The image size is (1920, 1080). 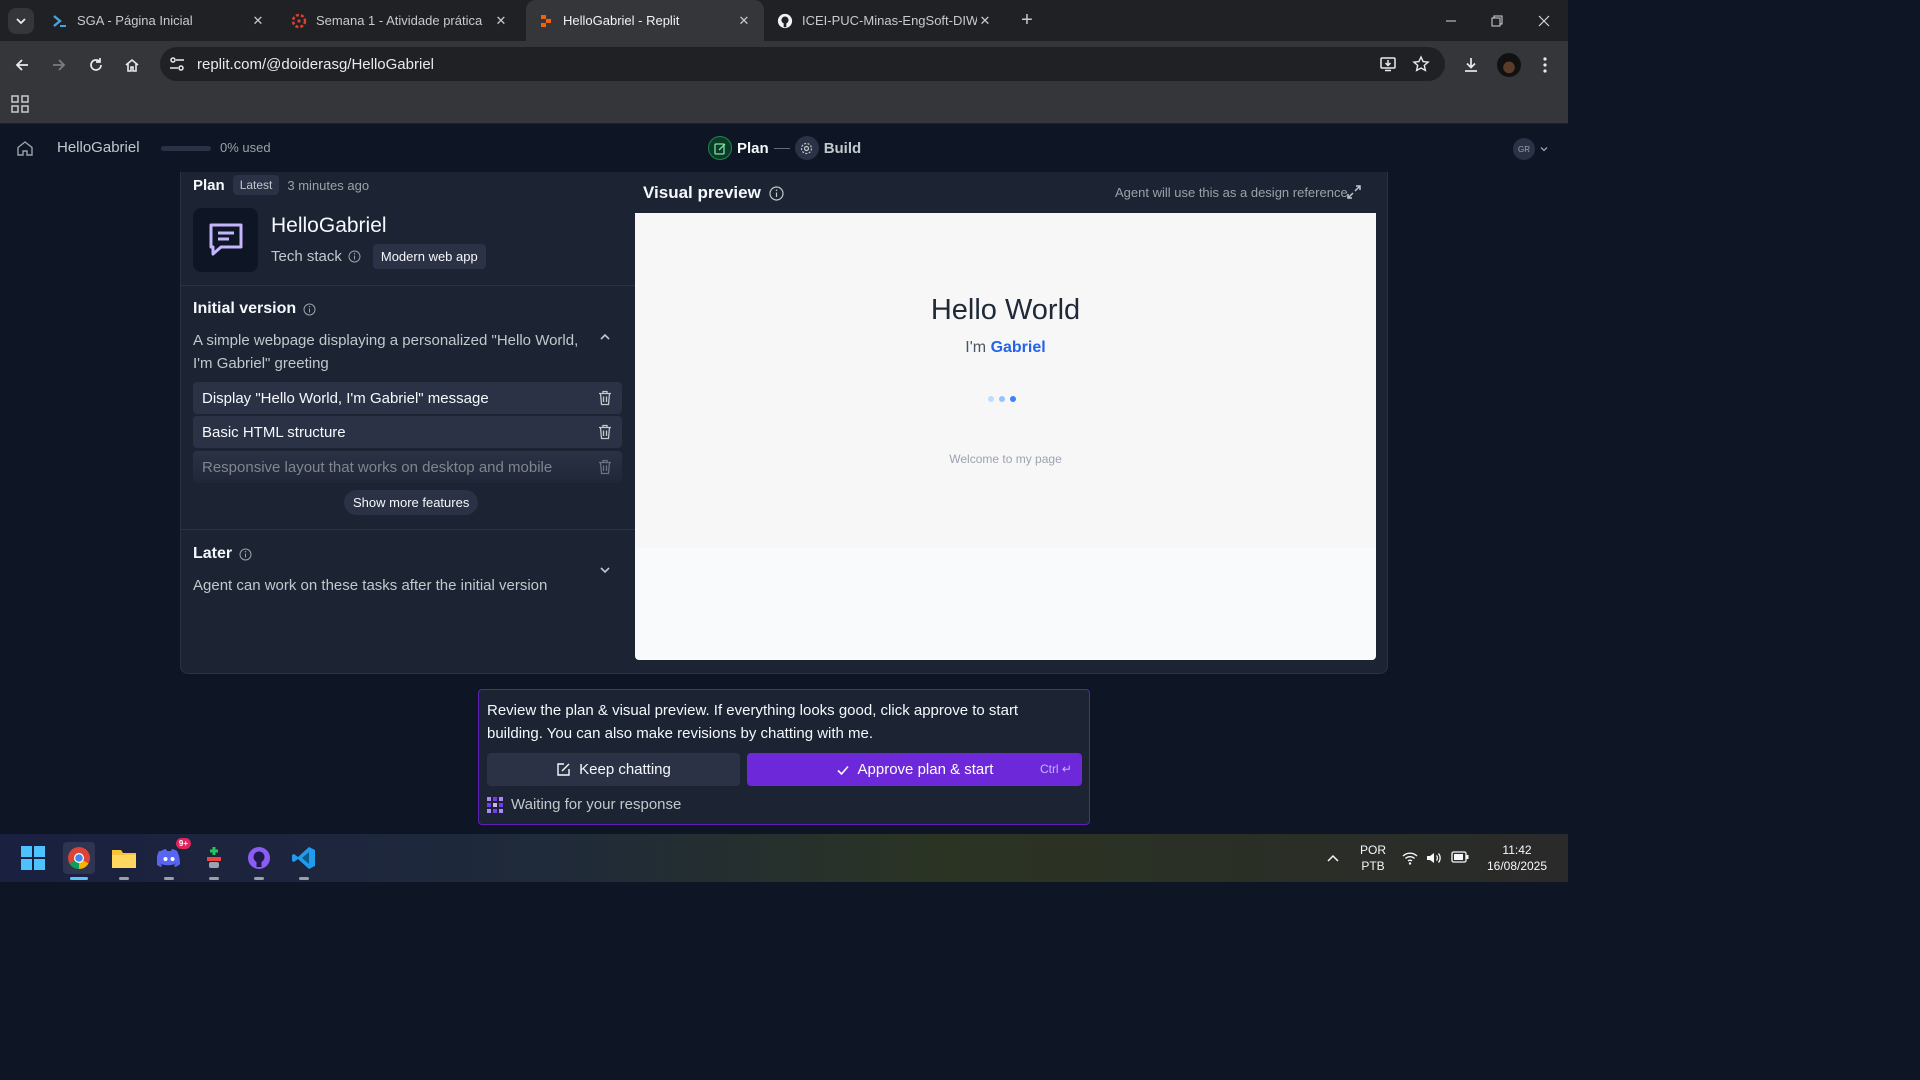 I want to click on wifi-icon, so click(x=1410, y=858).